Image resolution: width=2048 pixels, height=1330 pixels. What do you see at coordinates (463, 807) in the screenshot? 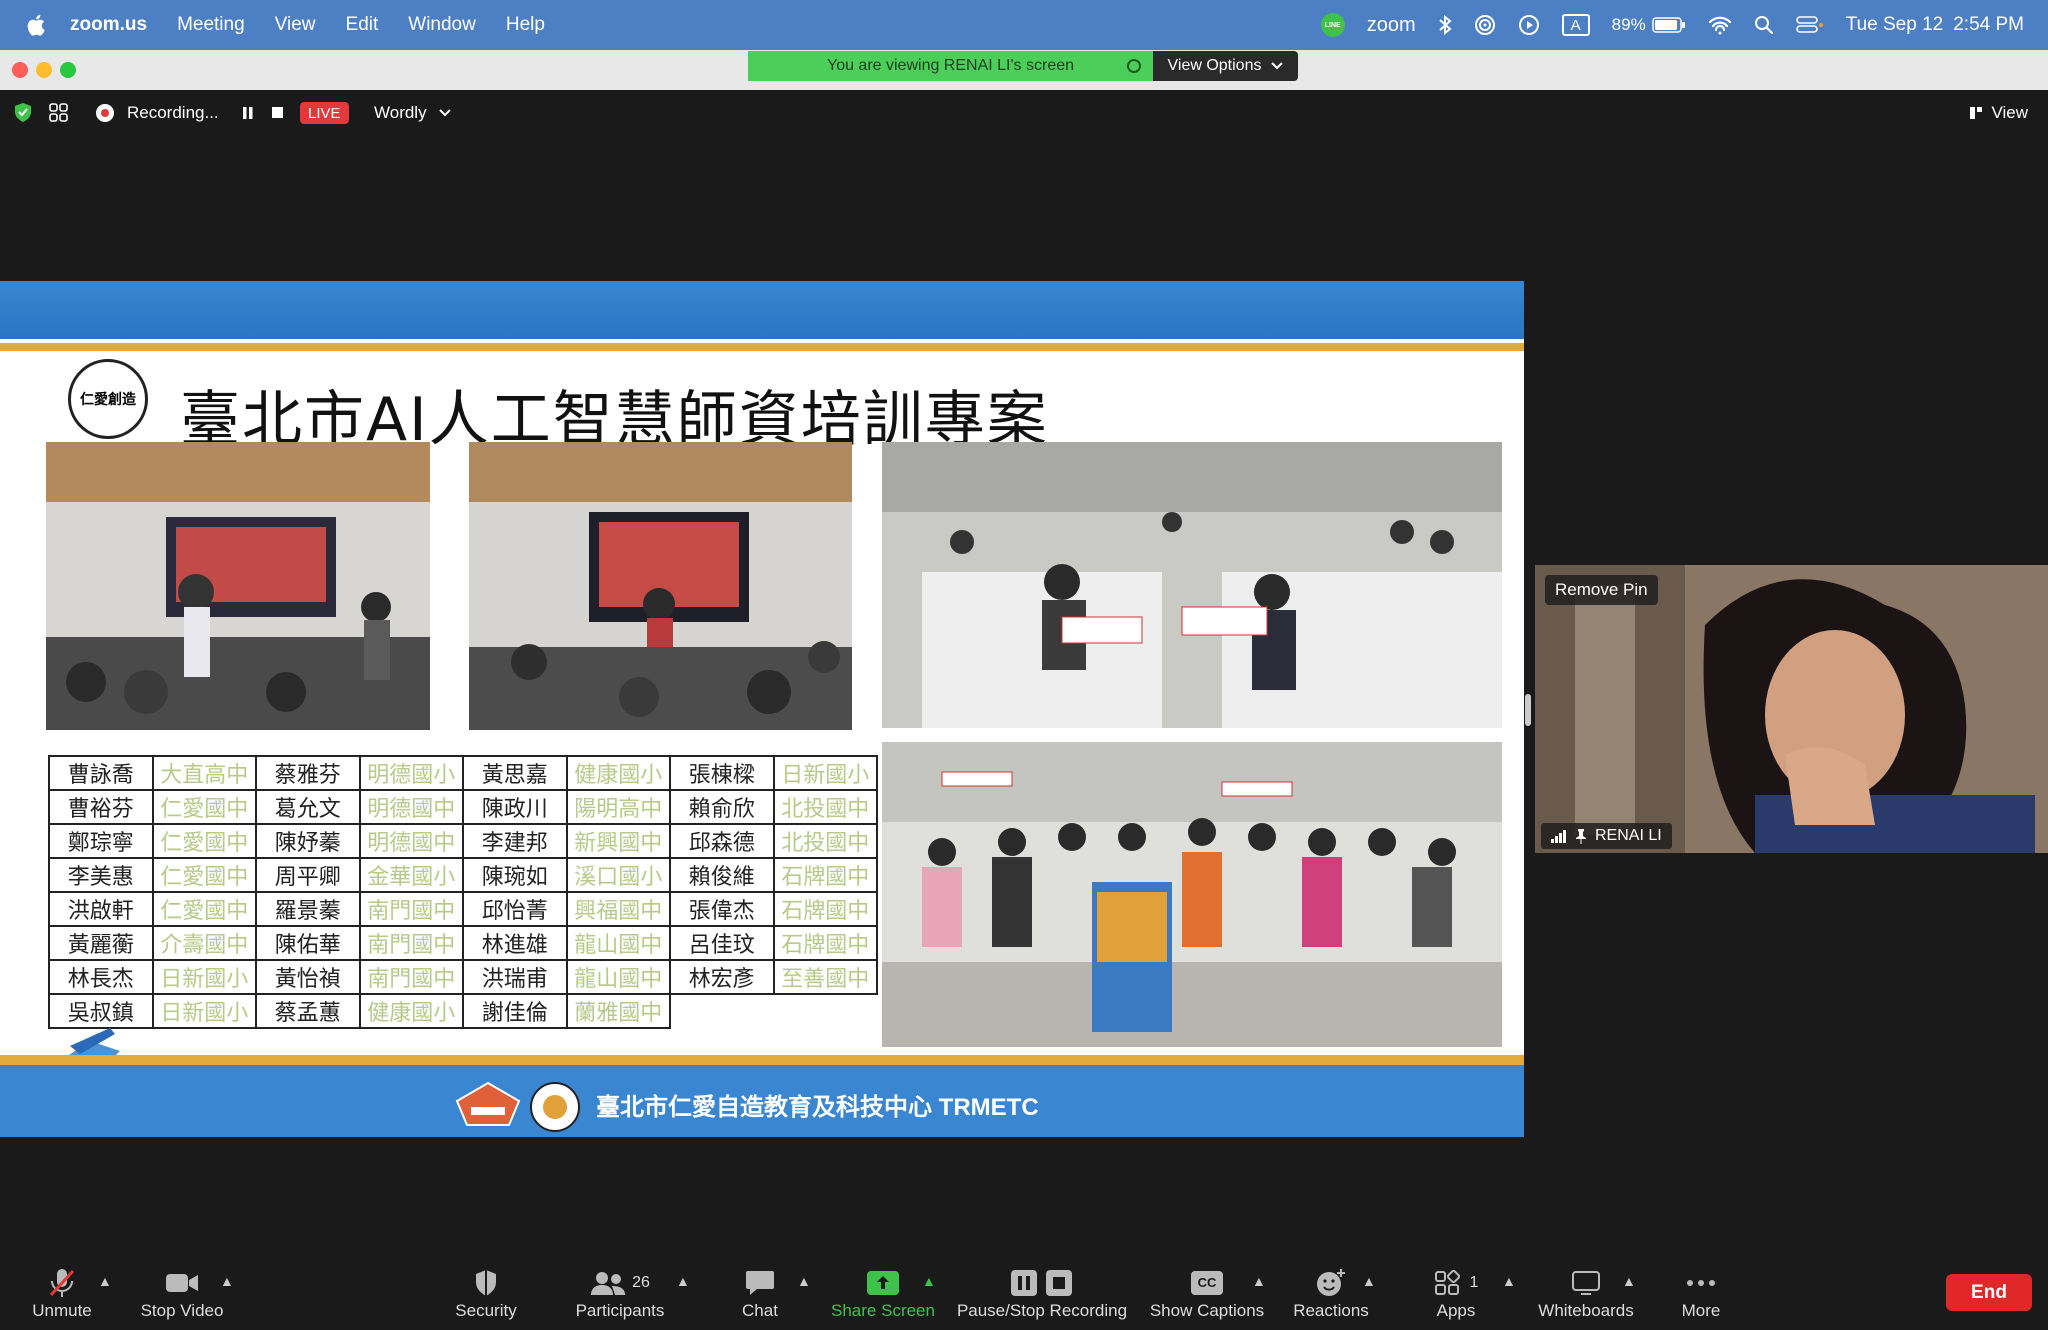
I see `roster-row: 曹裕芬 仁愛國中 葛允文 明德國中 陳政川 陽明高中 賴俞欣 北投國中` at bounding box center [463, 807].